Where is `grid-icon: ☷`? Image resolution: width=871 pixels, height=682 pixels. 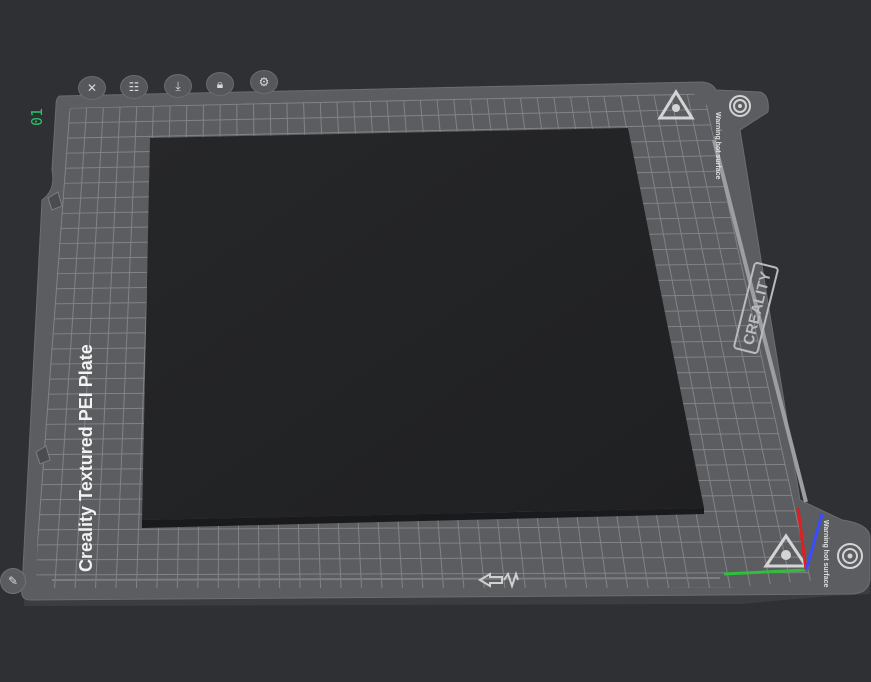
grid-icon: ☷ is located at coordinates (134, 87).